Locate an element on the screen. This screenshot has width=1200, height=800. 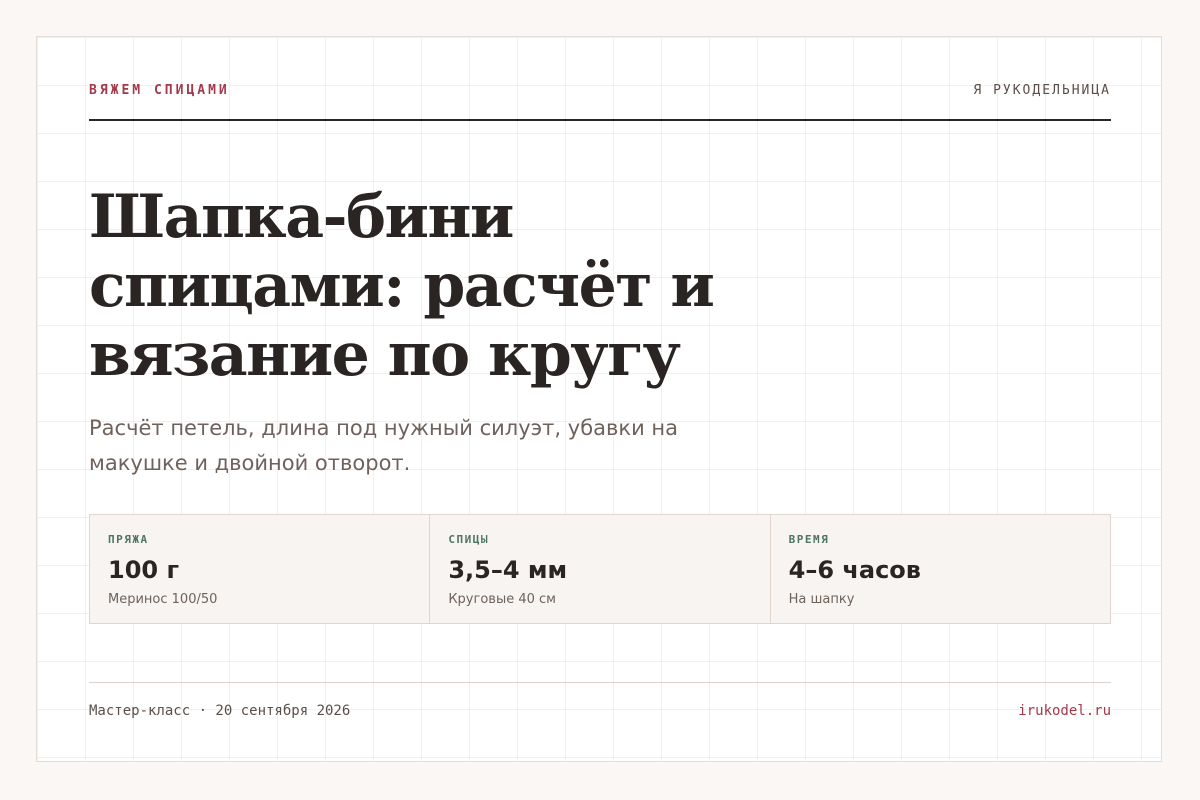
brand-name: Я РУКОДЕЛЬНИЦА is located at coordinates (1042, 90).